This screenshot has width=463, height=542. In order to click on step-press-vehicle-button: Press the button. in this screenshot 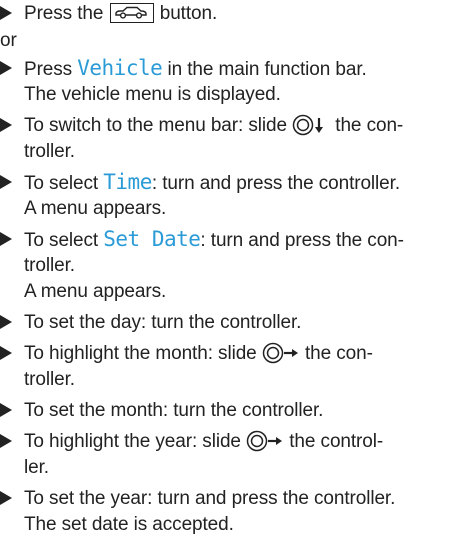, I will do `click(120, 13)`.